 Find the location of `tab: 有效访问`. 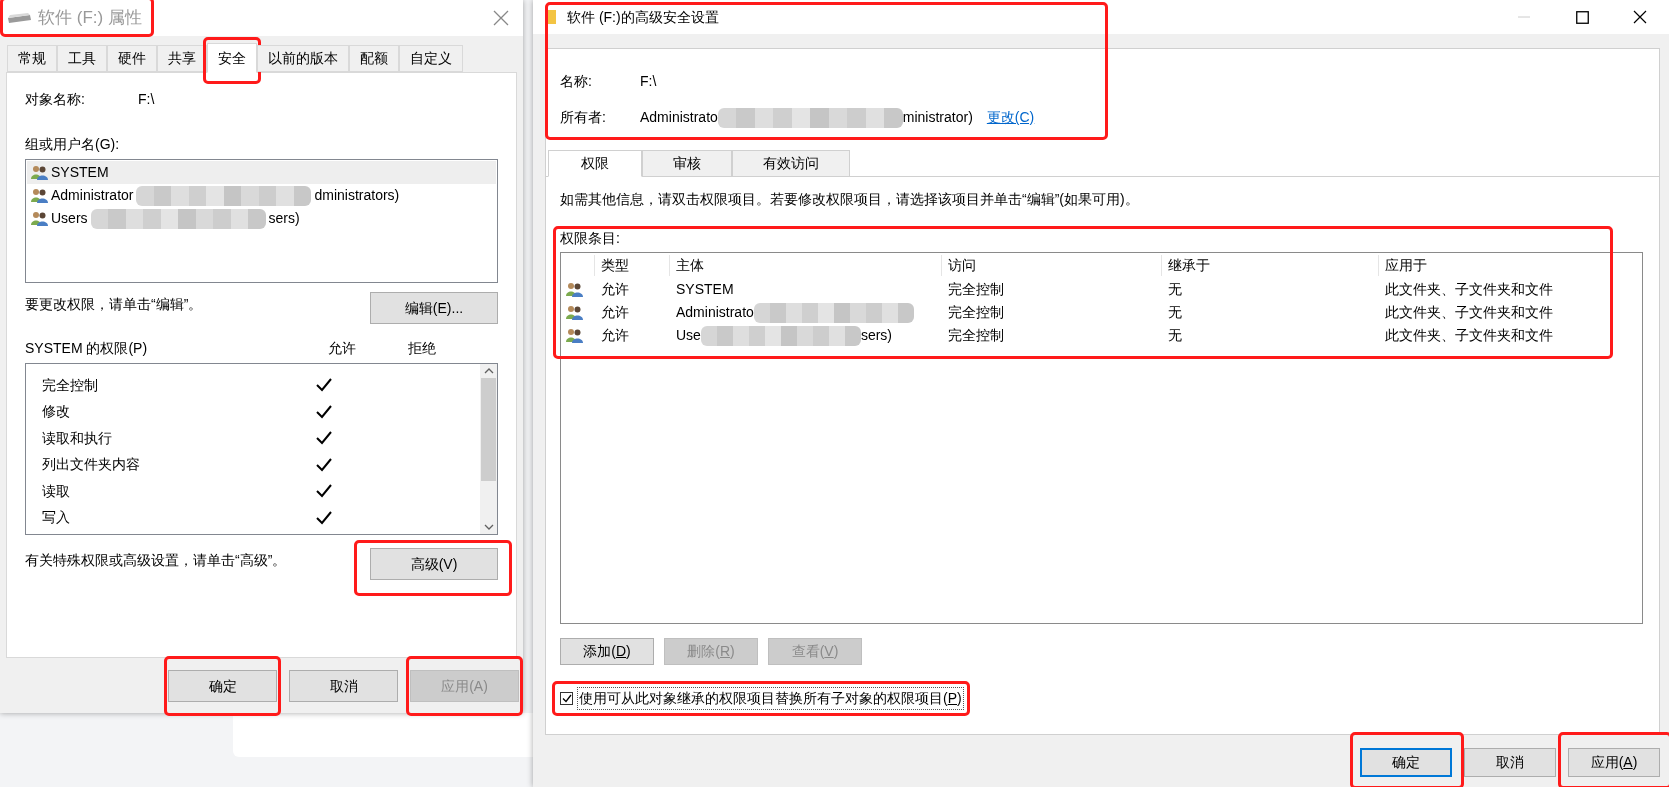

tab: 有效访问 is located at coordinates (791, 163).